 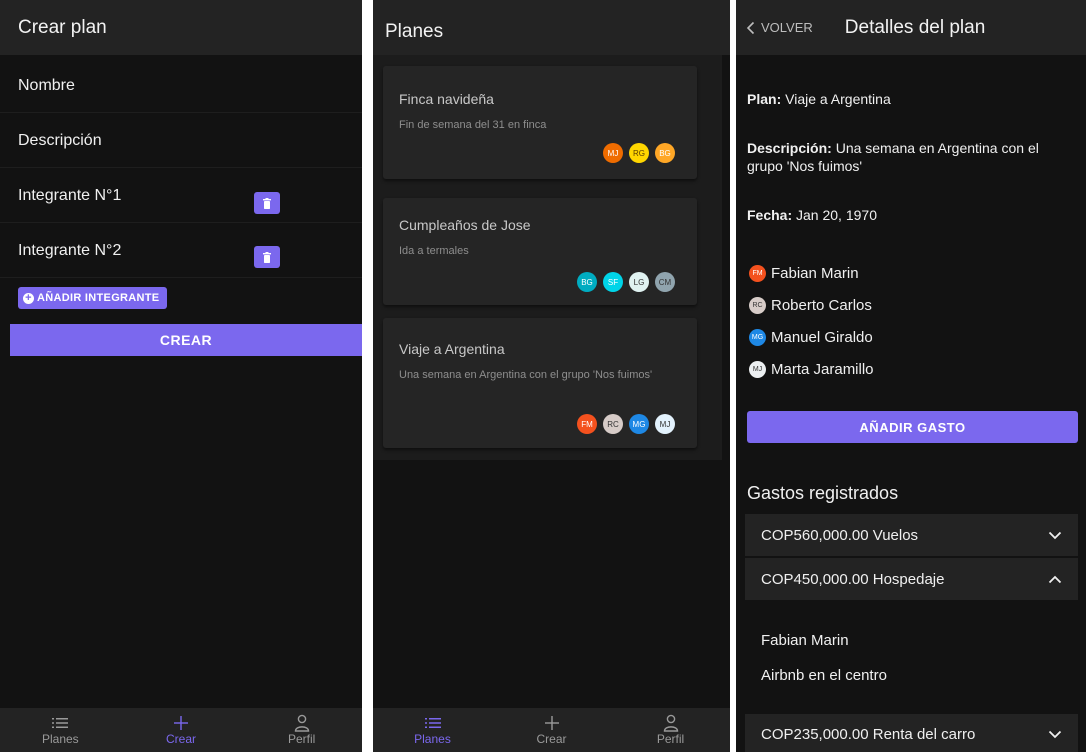 I want to click on nav-label: Perfil, so click(x=302, y=739).